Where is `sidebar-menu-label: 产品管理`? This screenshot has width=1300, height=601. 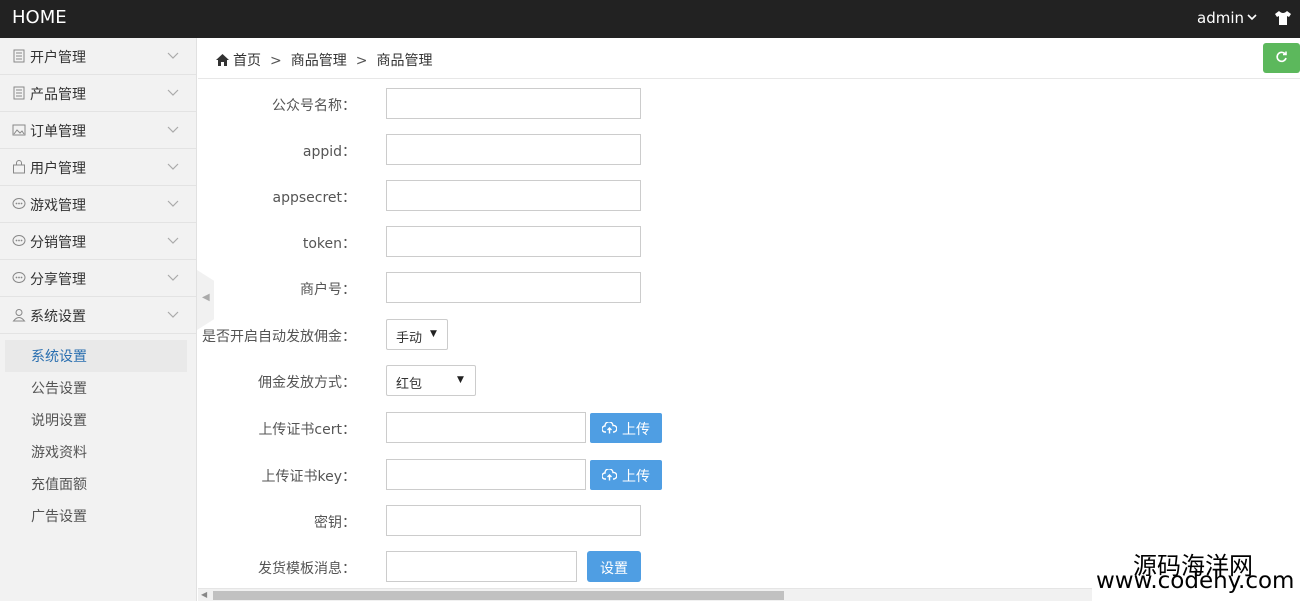 sidebar-menu-label: 产品管理 is located at coordinates (58, 95).